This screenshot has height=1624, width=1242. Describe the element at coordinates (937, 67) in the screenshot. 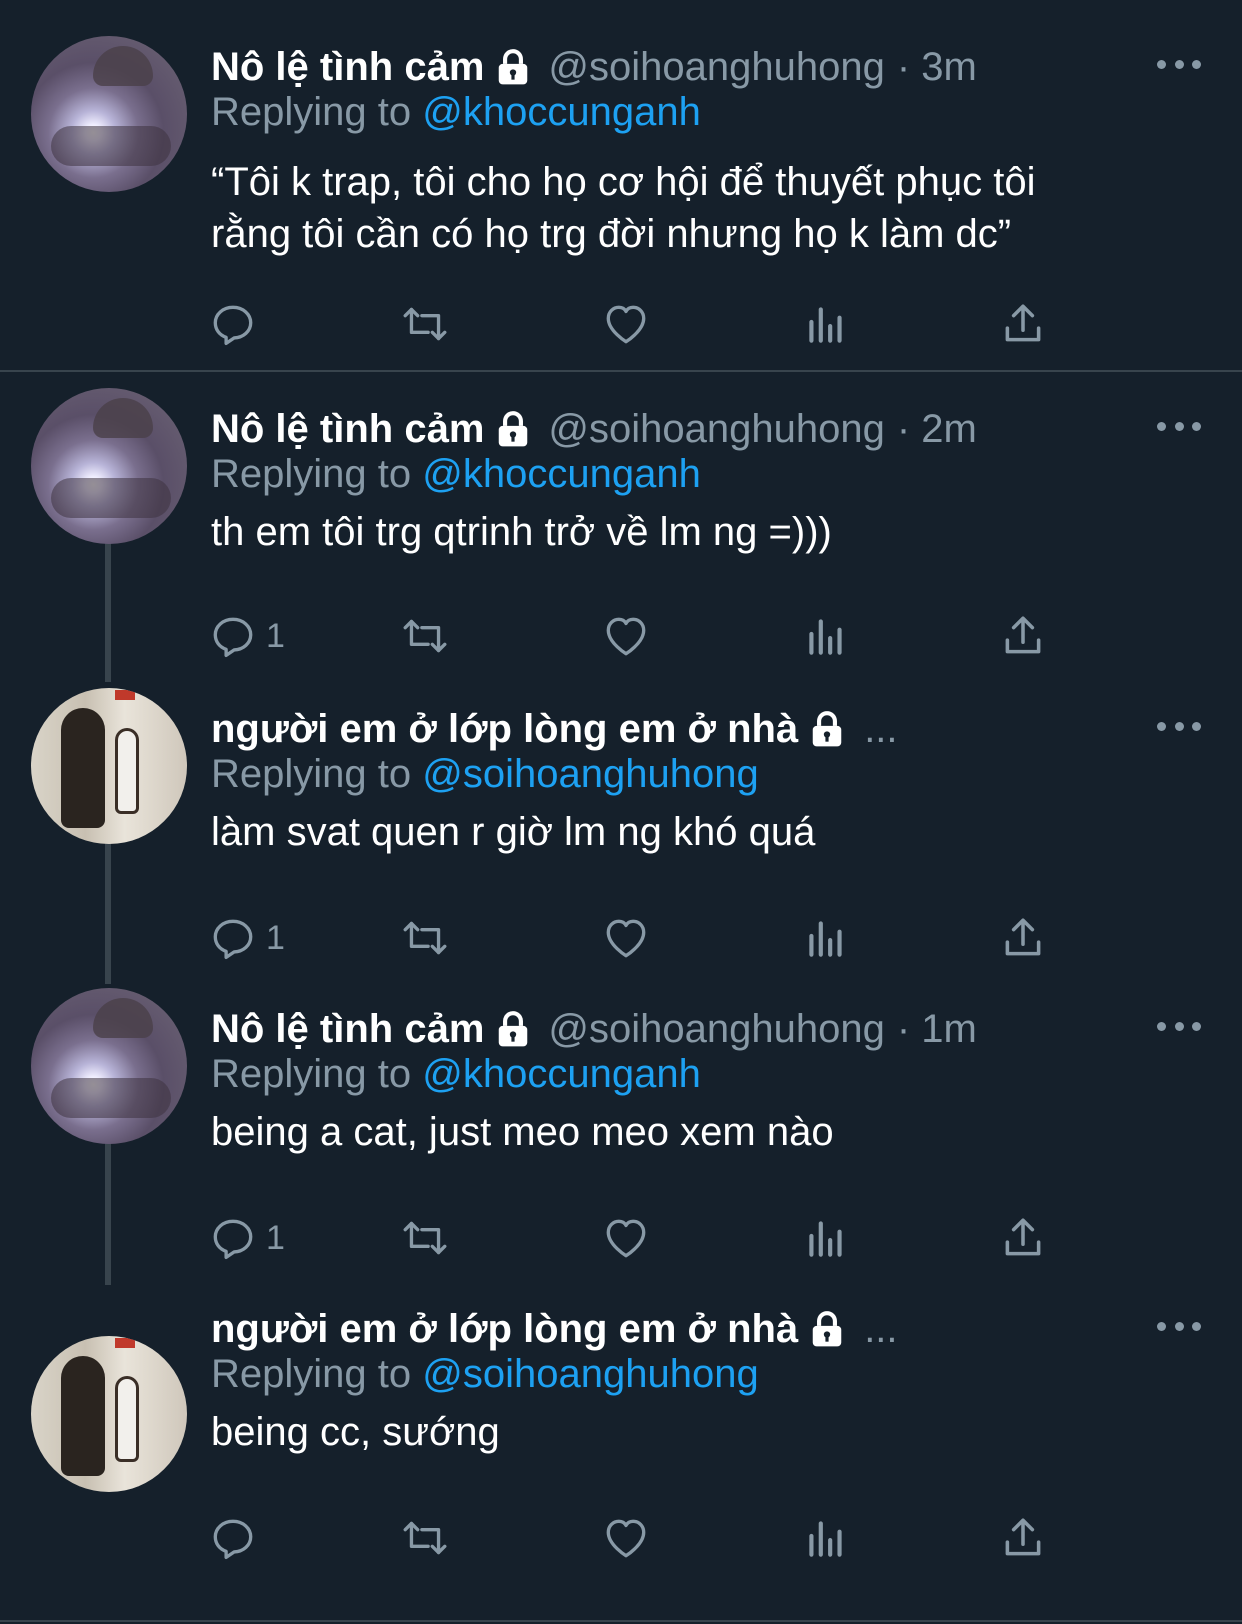

I see `timestamp: · 3m` at that location.